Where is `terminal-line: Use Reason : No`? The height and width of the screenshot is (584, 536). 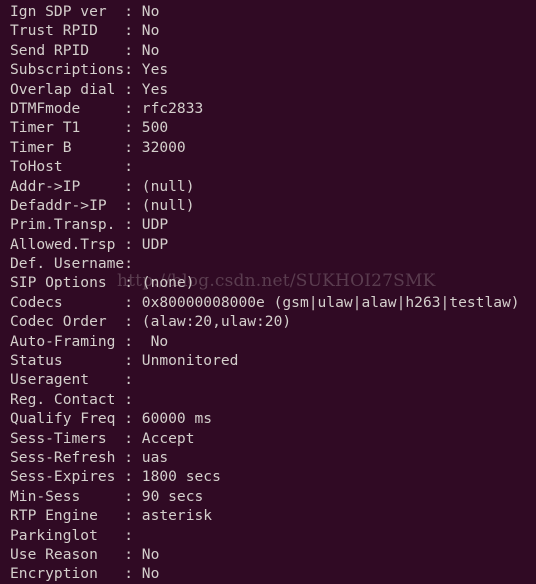
terminal-line: Use Reason : No is located at coordinates (85, 554).